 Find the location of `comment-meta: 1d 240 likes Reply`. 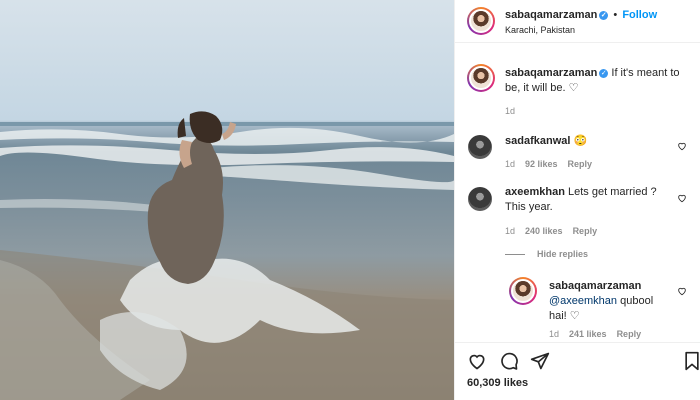

comment-meta: 1d 240 likes Reply is located at coordinates (556, 231).